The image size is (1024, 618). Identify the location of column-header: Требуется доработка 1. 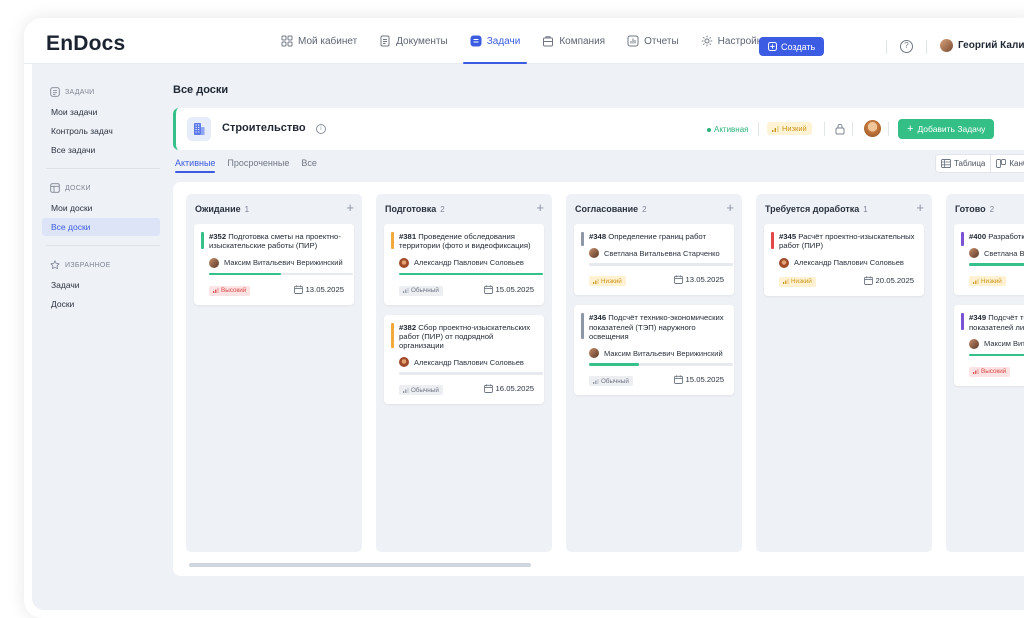
(816, 209).